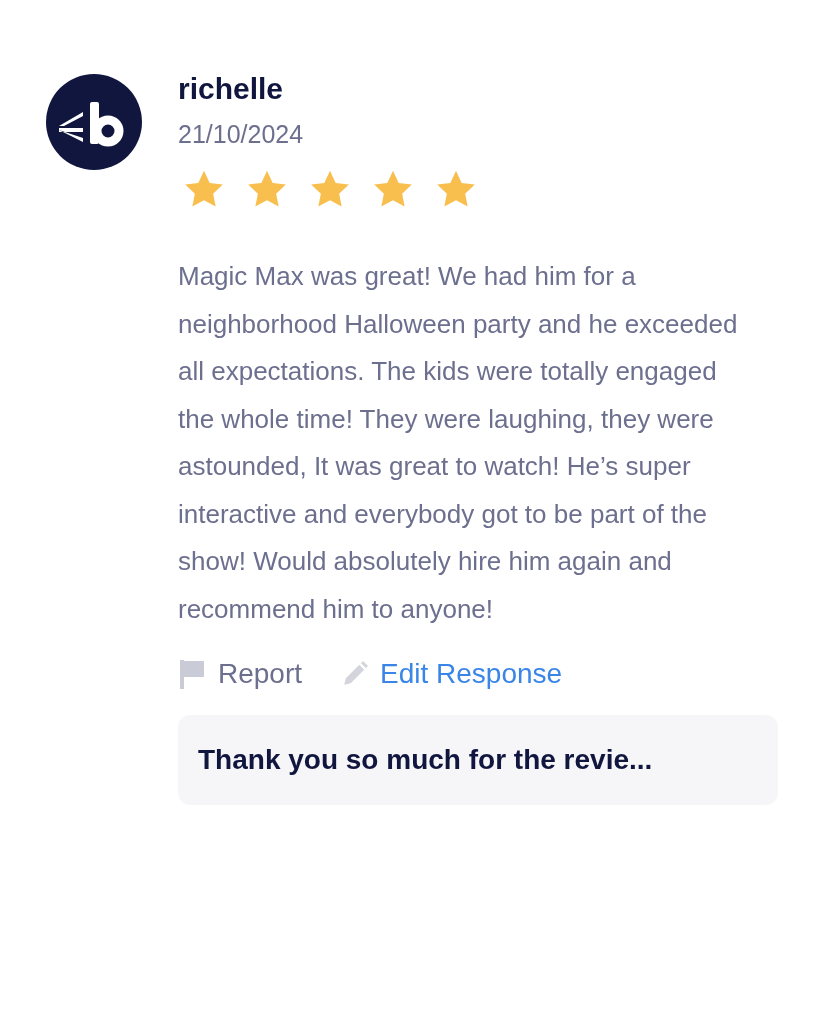  Describe the element at coordinates (231, 89) in the screenshot. I see `reviewer-name: richelle` at that location.